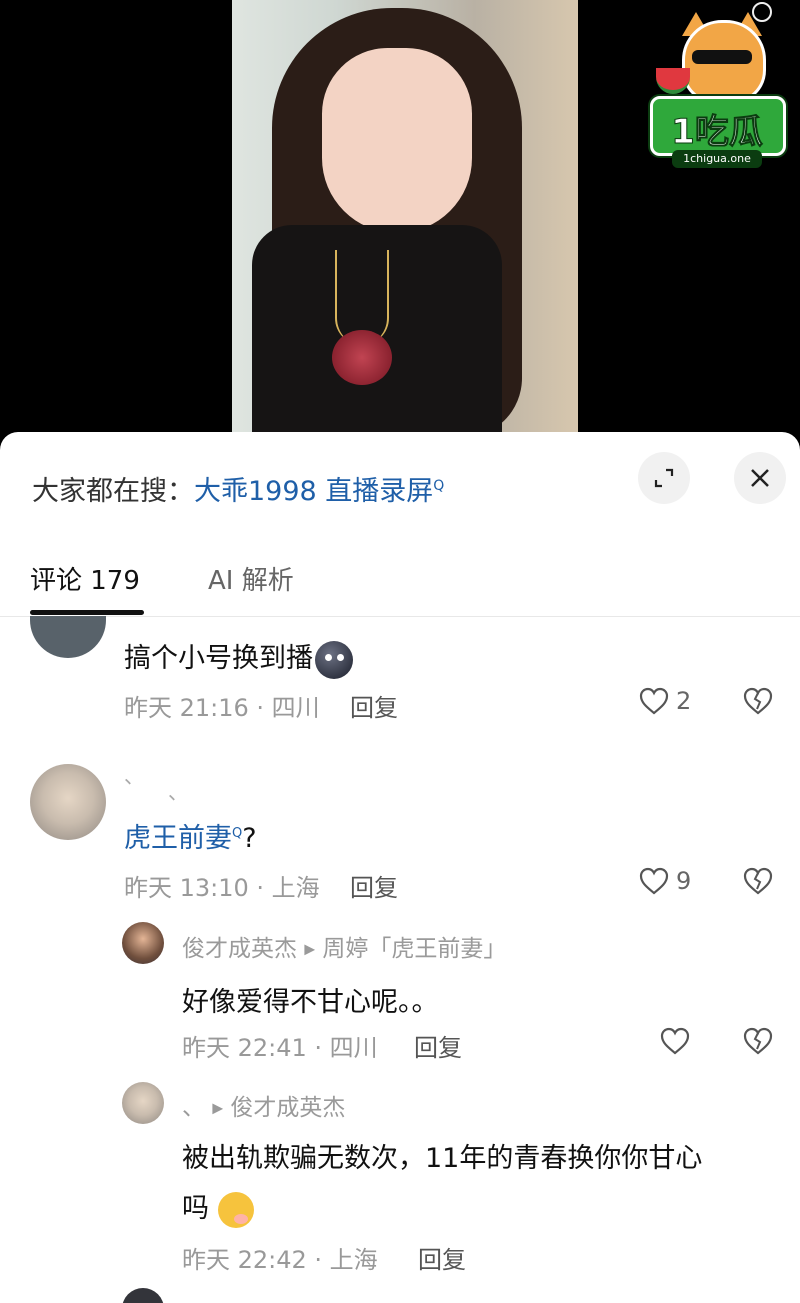 Image resolution: width=800 pixels, height=1303 pixels. I want to click on comment-meta: 昨天 21:16 · 四川, so click(222, 708).